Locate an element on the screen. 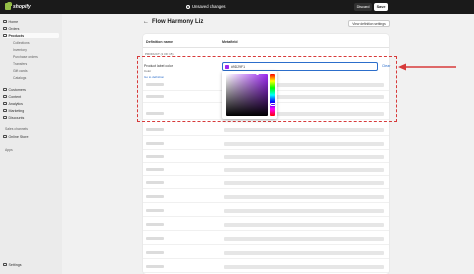 The image size is (474, 274). sidebar-subitem-catalogs: Catalogs is located at coordinates (19, 78).